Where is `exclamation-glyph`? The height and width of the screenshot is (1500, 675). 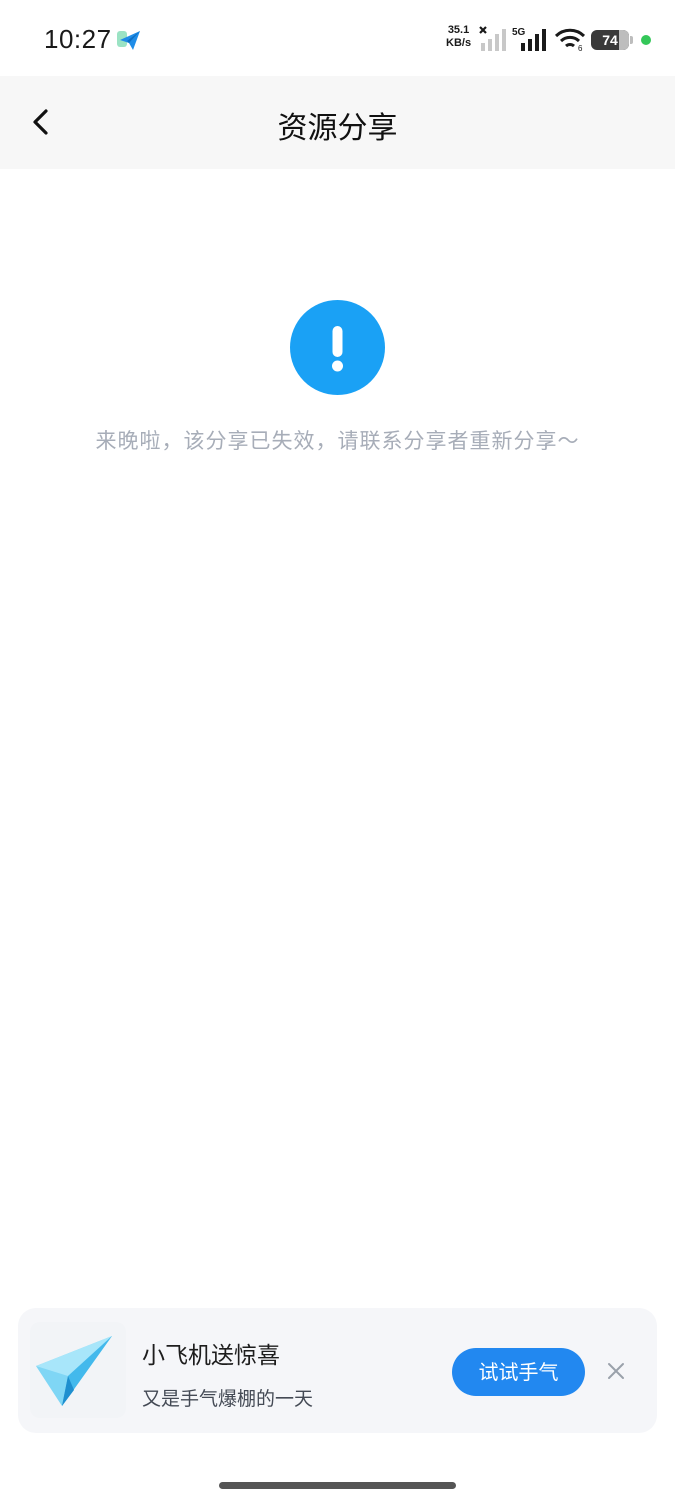 exclamation-glyph is located at coordinates (337, 349).